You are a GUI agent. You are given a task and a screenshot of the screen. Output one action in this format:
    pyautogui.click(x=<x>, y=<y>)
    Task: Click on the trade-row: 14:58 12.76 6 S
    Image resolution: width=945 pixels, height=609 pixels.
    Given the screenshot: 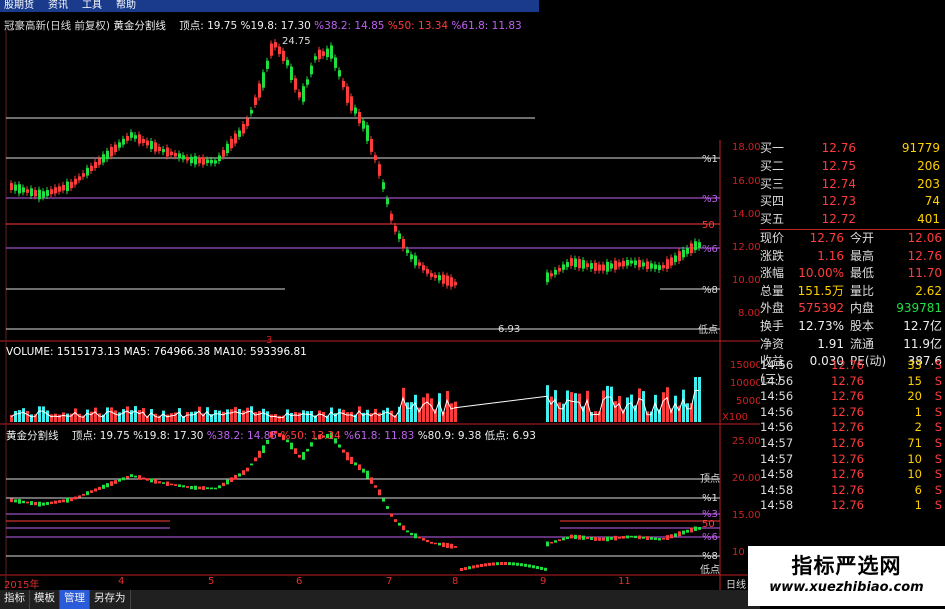 What is the action you would take?
    pyautogui.click(x=851, y=489)
    